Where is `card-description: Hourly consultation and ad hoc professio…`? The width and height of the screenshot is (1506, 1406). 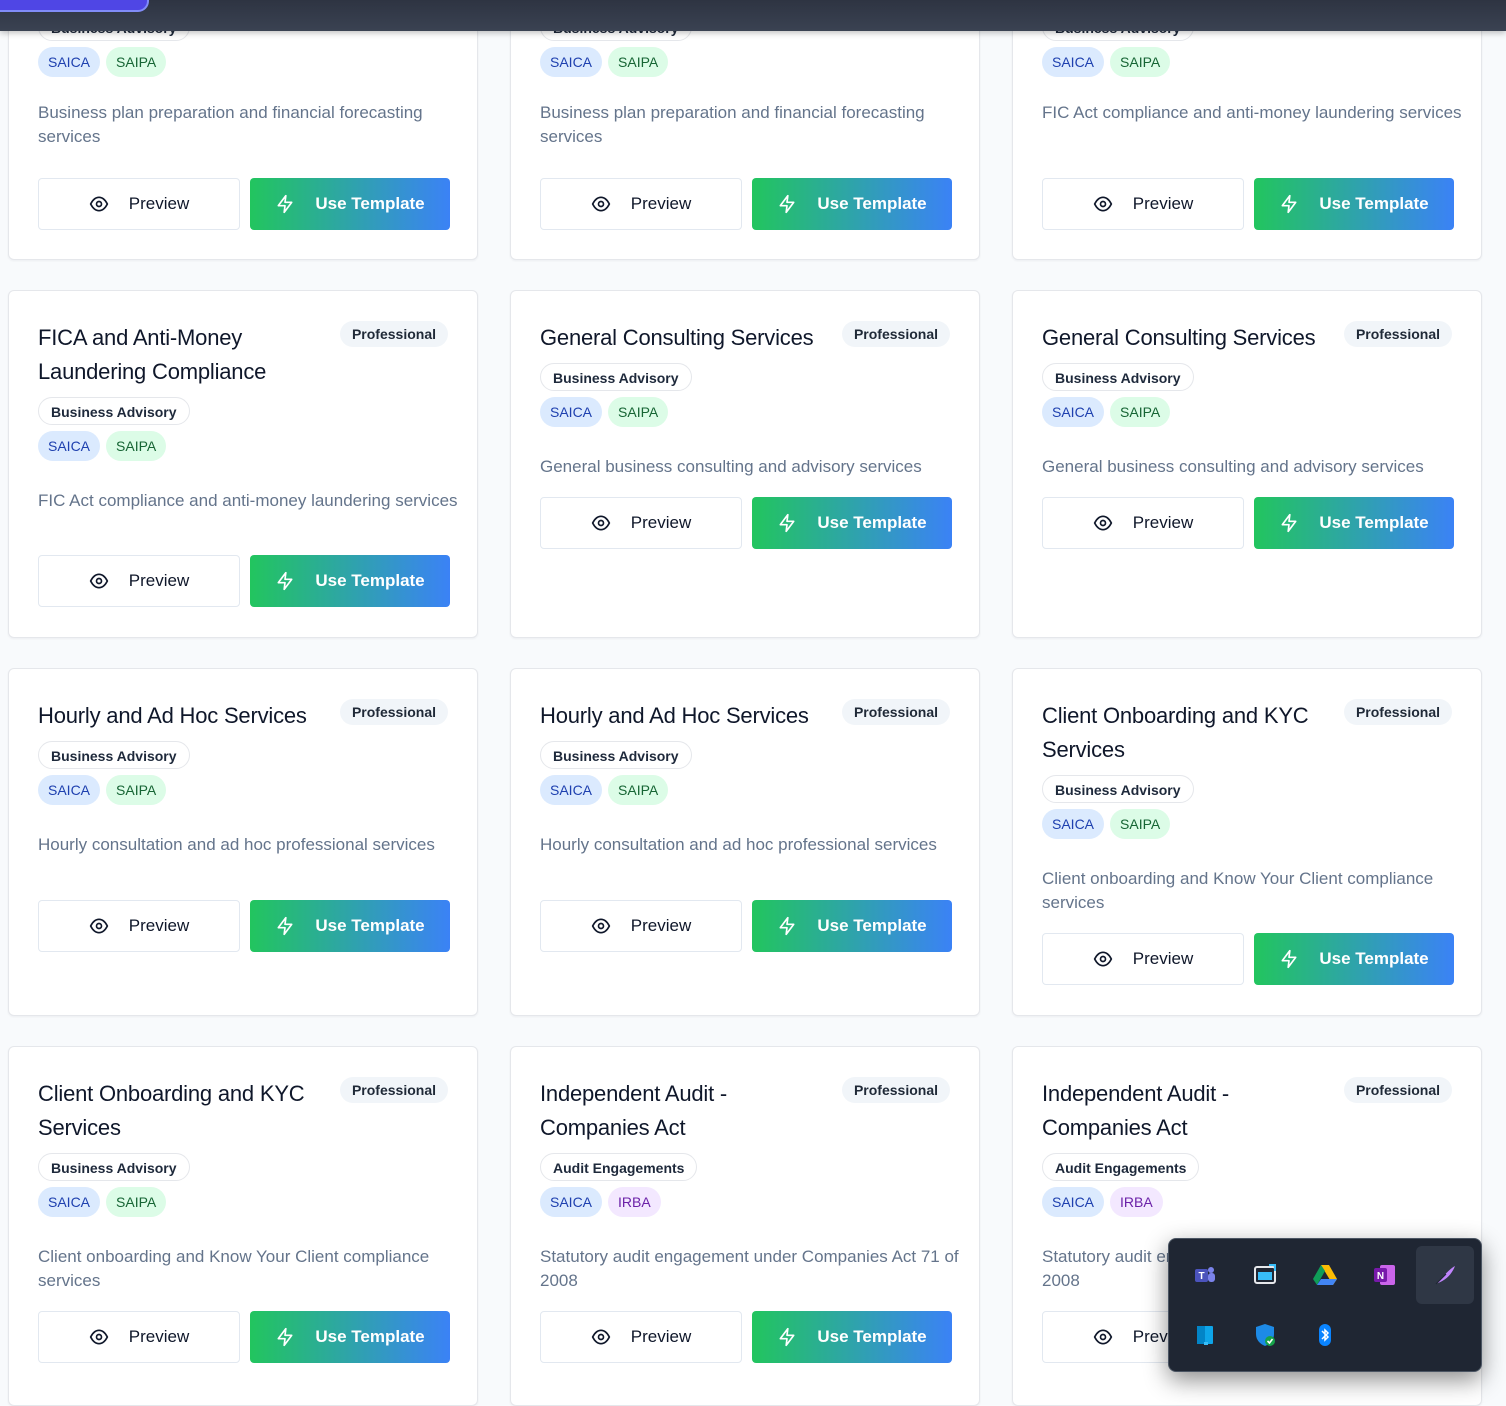 card-description: Hourly consultation and ad hoc professio… is located at coordinates (236, 844).